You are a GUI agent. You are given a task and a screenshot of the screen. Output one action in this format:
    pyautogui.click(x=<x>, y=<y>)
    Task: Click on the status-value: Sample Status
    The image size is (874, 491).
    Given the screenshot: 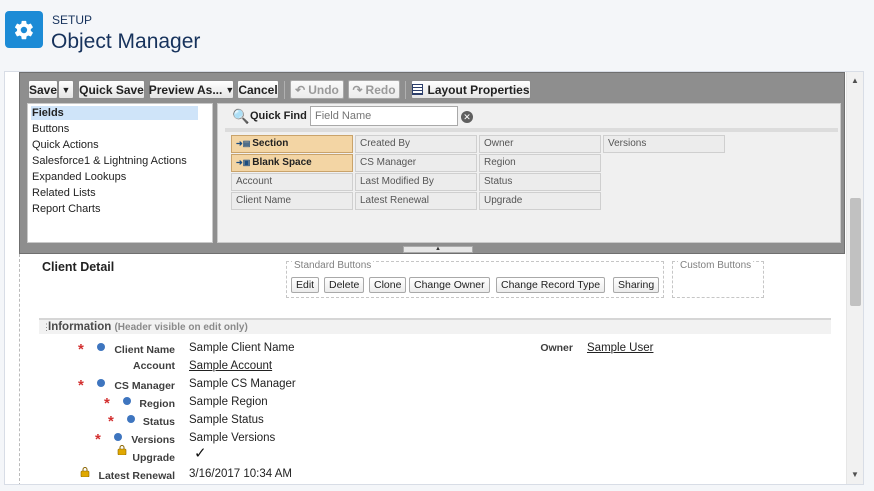 What is the action you would take?
    pyautogui.click(x=226, y=420)
    